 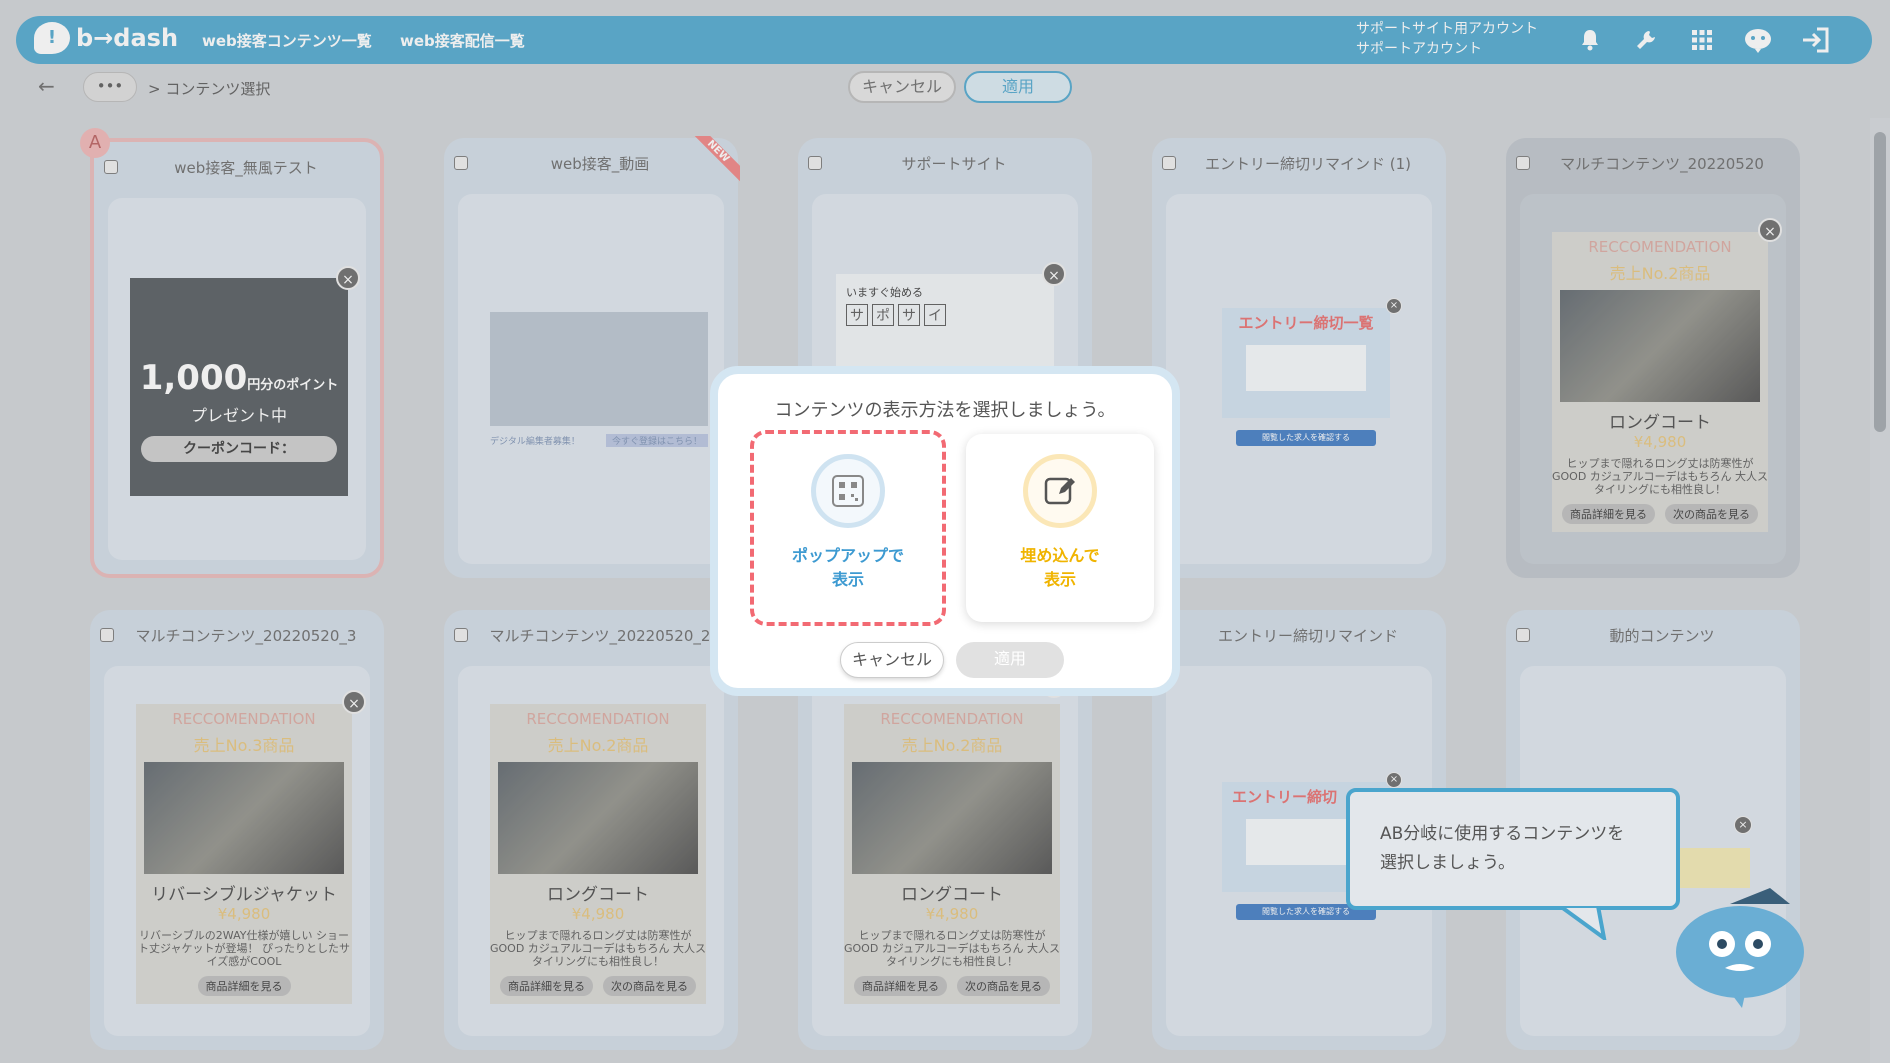 What do you see at coordinates (847, 579) in the screenshot?
I see `popup-option-label-2: 表示` at bounding box center [847, 579].